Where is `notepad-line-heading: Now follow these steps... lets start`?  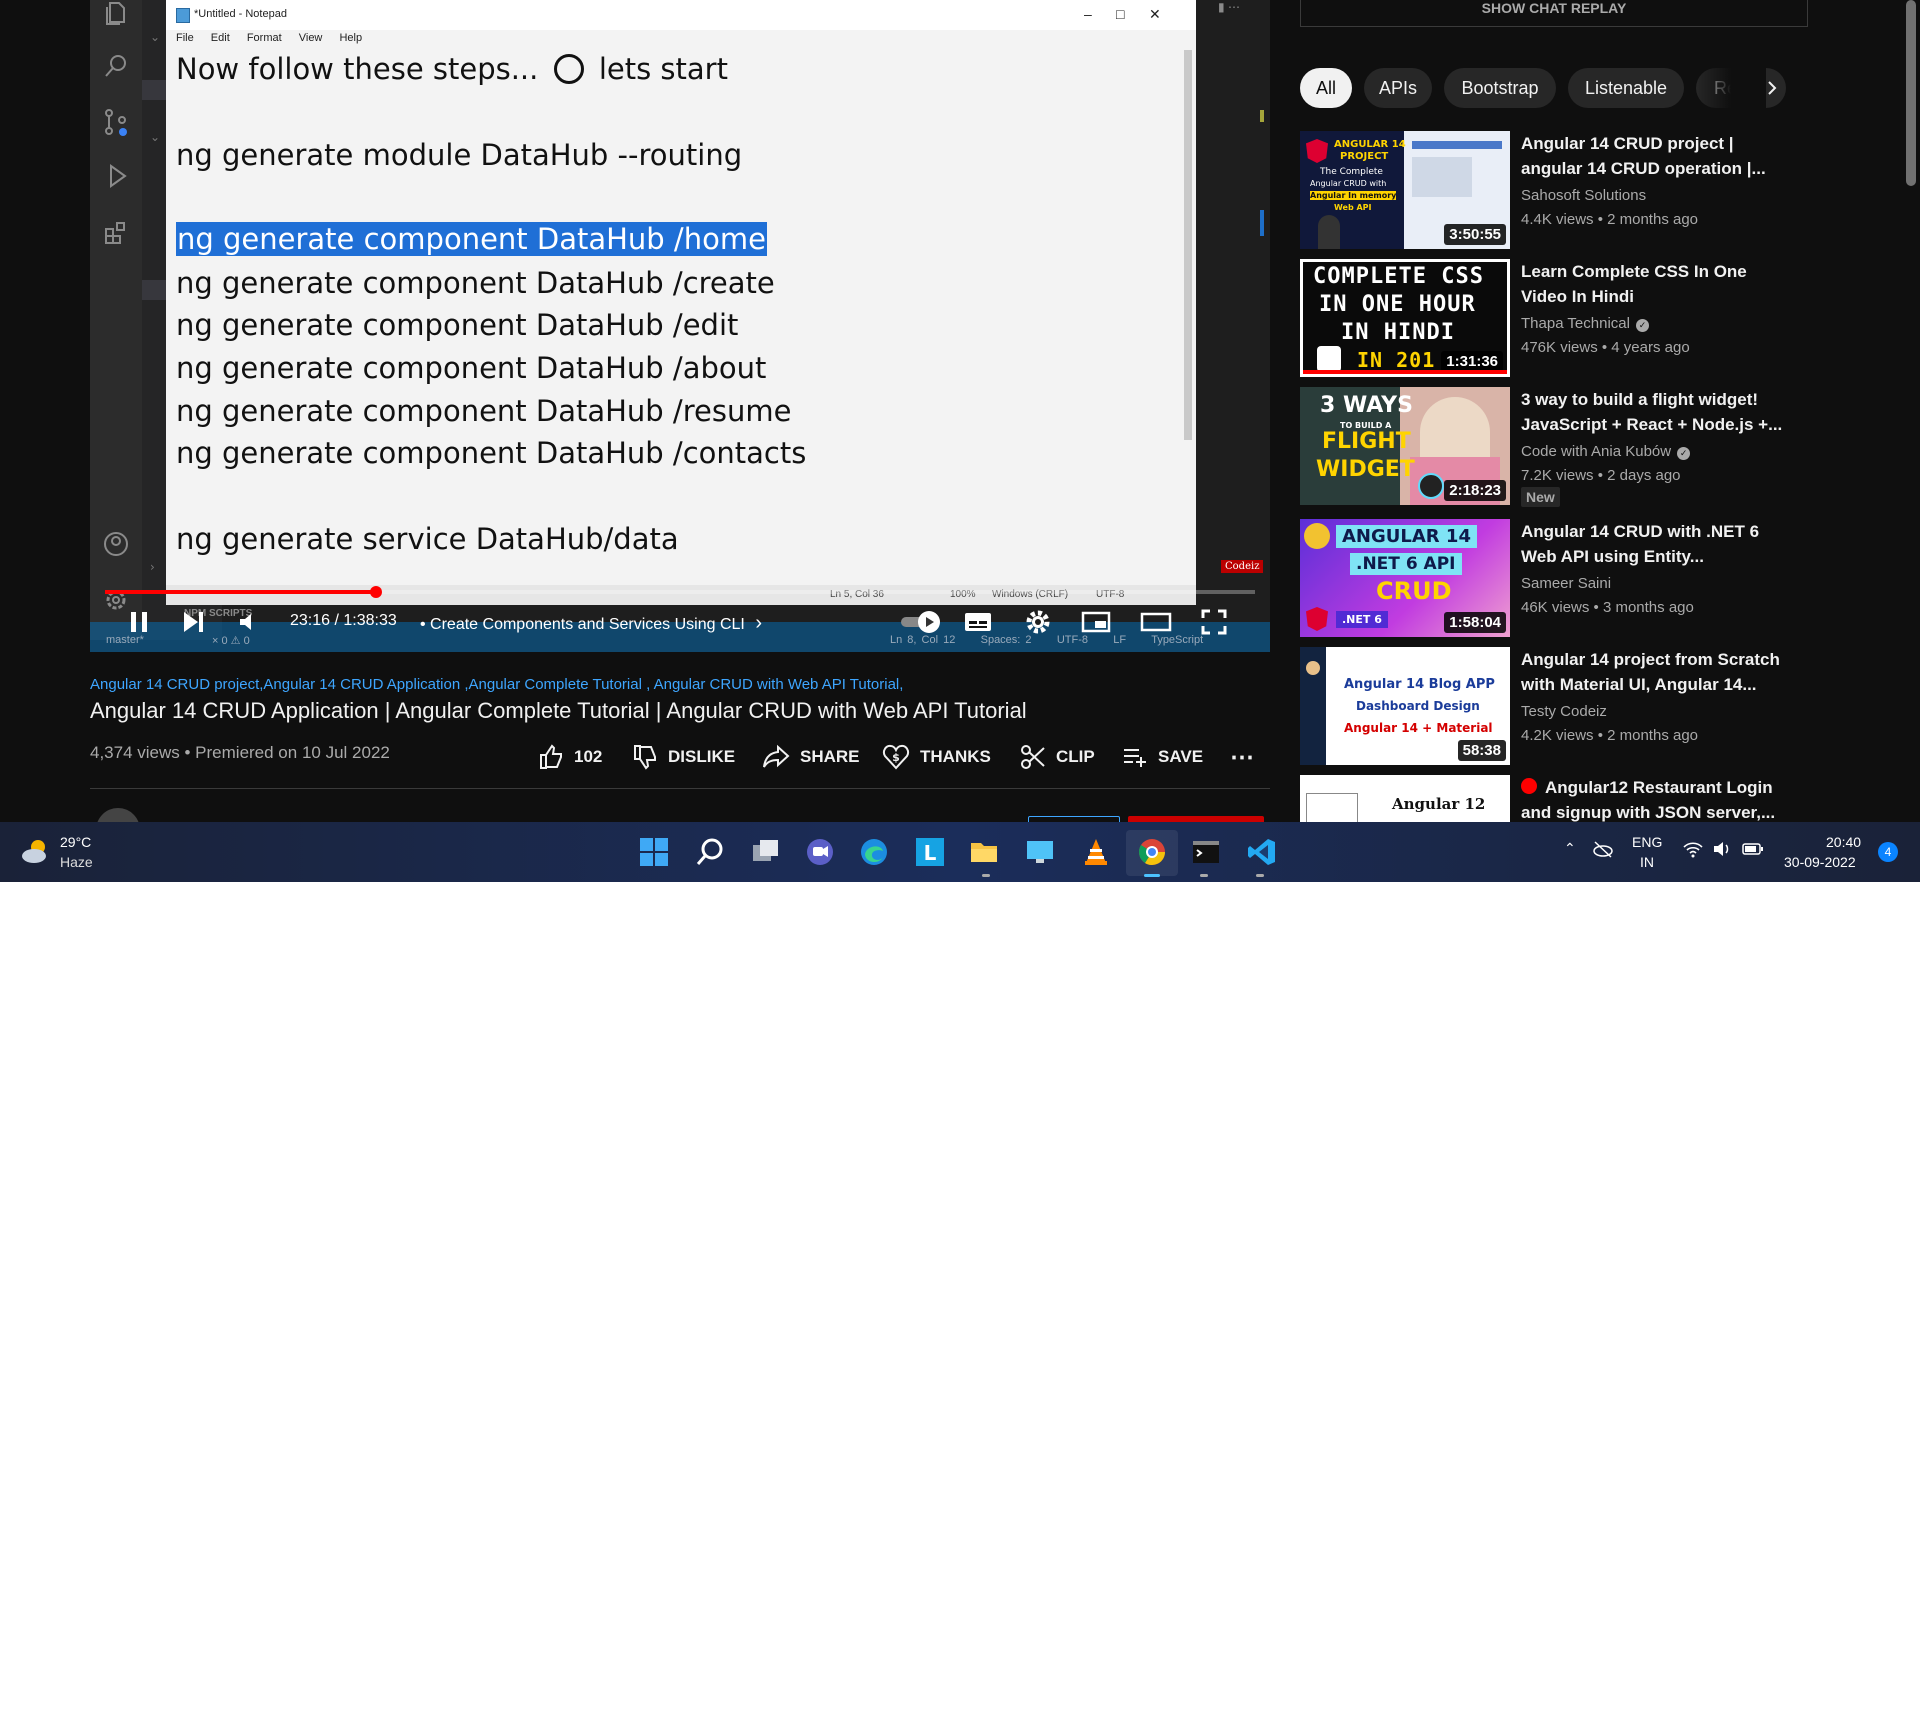 notepad-line-heading: Now follow these steps... lets start is located at coordinates (452, 69).